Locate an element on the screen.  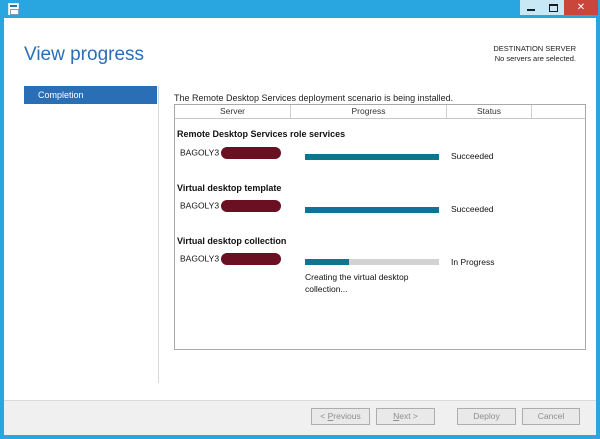
maximize-icon is located at coordinates (553, 7).